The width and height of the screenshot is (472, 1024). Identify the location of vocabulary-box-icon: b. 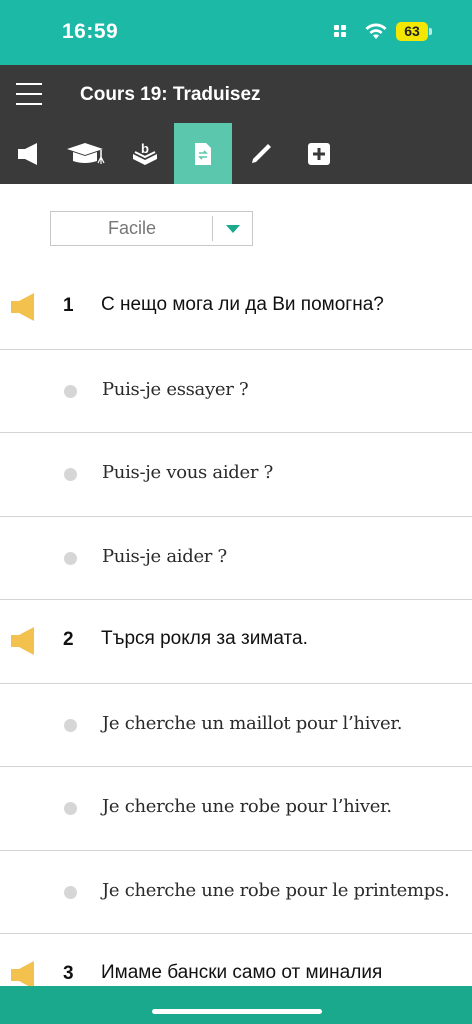
(145, 153).